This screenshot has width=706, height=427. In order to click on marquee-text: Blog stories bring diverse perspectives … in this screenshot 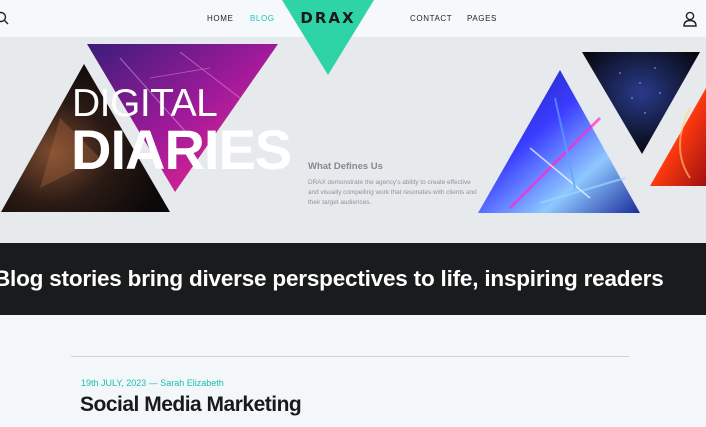, I will do `click(332, 278)`.